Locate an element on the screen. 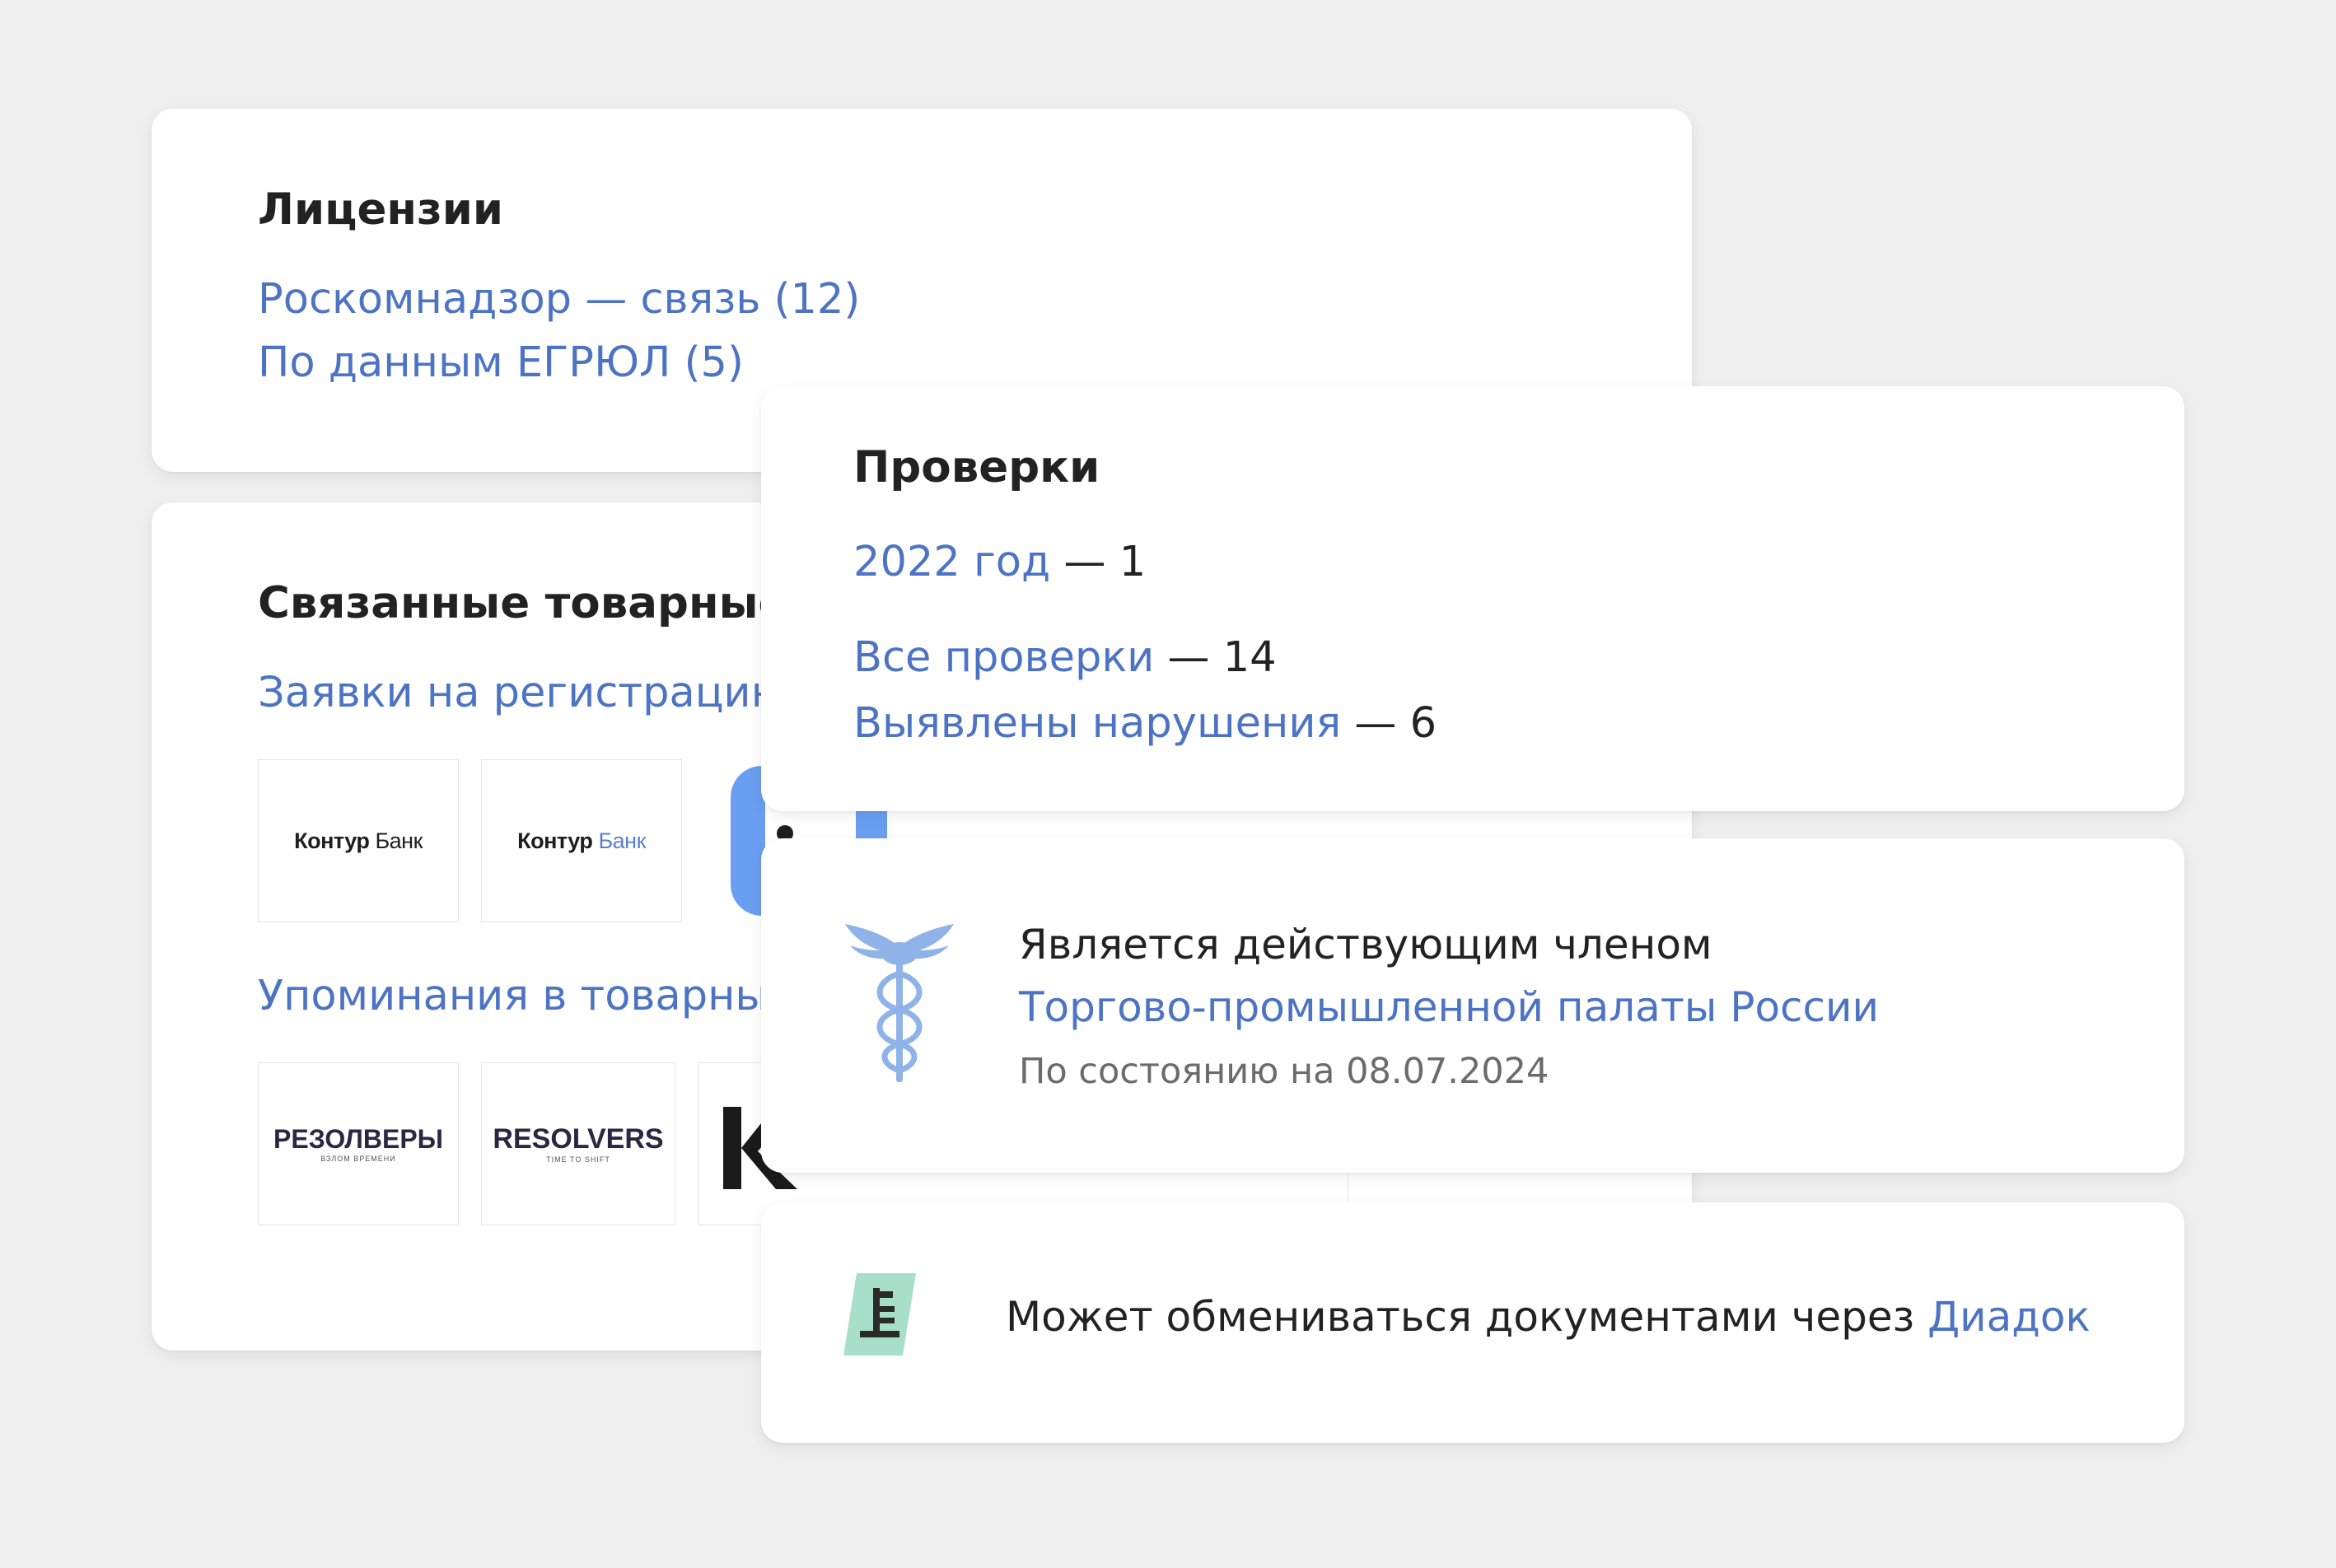 The height and width of the screenshot is (1568, 2336). checks-year-link: 2022 год is located at coordinates (951, 562).